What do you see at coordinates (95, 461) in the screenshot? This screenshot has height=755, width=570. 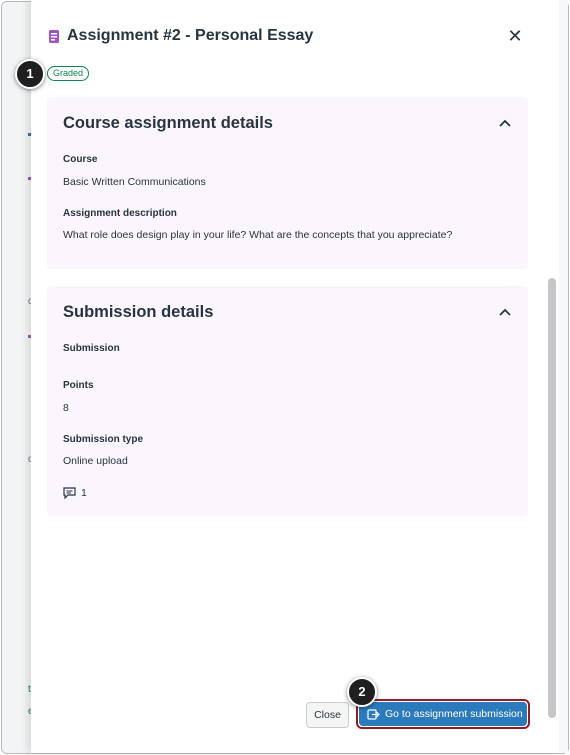 I see `submission-type-value: Online upload` at bounding box center [95, 461].